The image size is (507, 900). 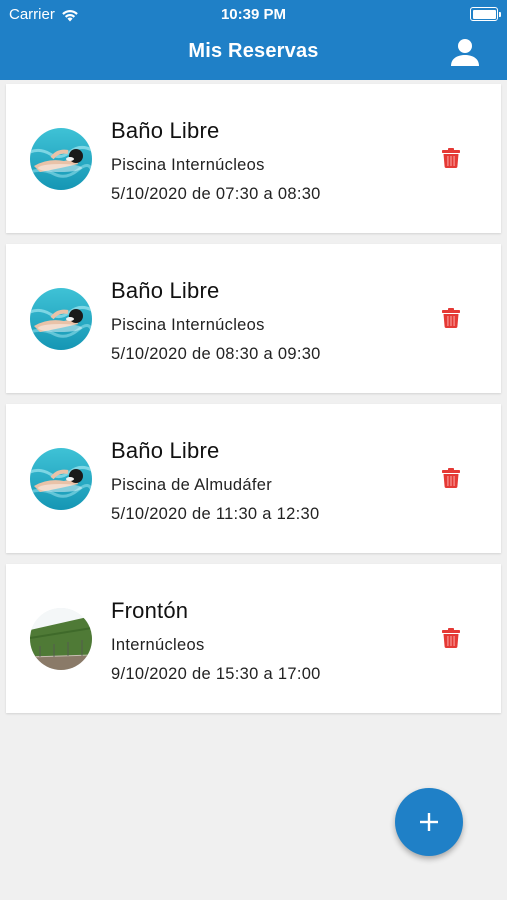 I want to click on plus-icon, so click(x=429, y=822).